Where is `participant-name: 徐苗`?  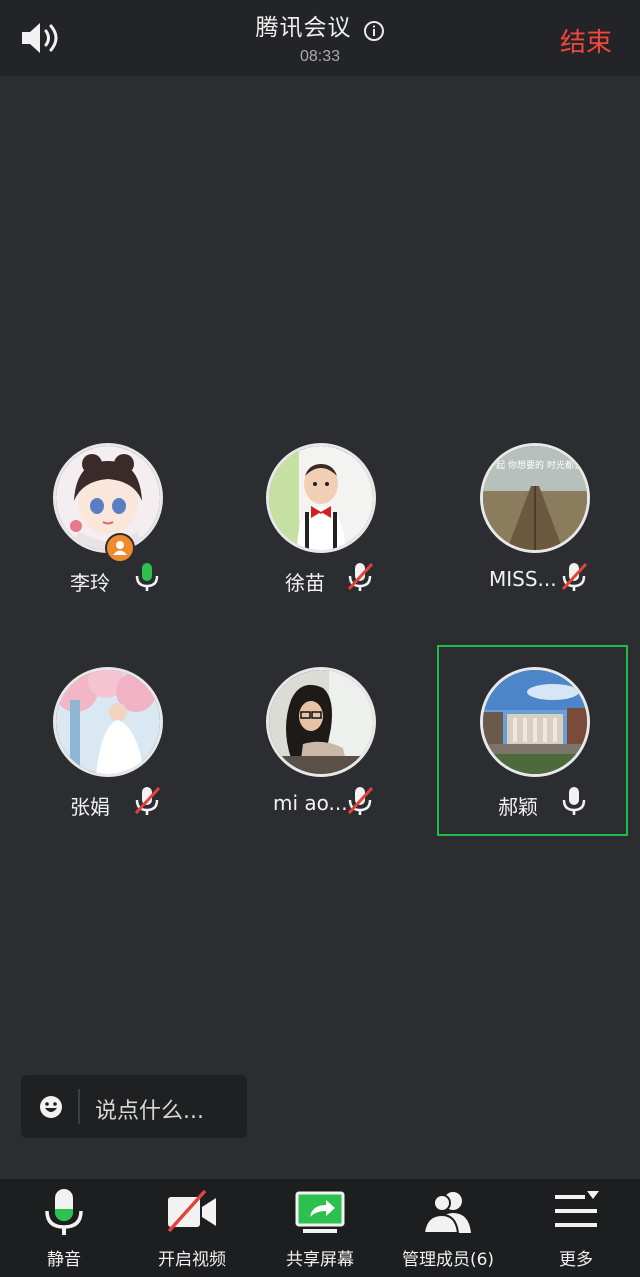
participant-name: 徐苗 is located at coordinates (305, 583).